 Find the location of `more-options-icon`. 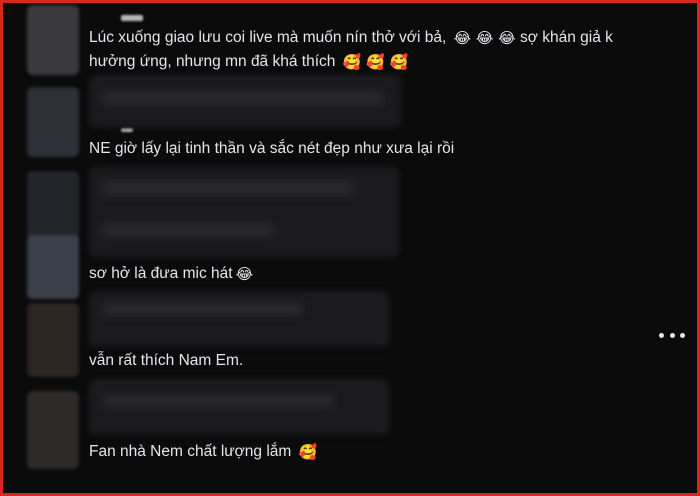

more-options-icon is located at coordinates (672, 335).